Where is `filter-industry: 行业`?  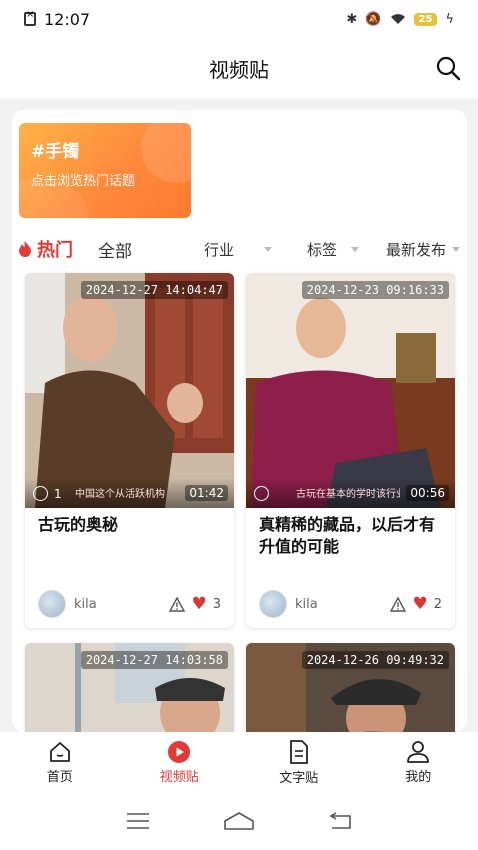 filter-industry: 行业 is located at coordinates (238, 249).